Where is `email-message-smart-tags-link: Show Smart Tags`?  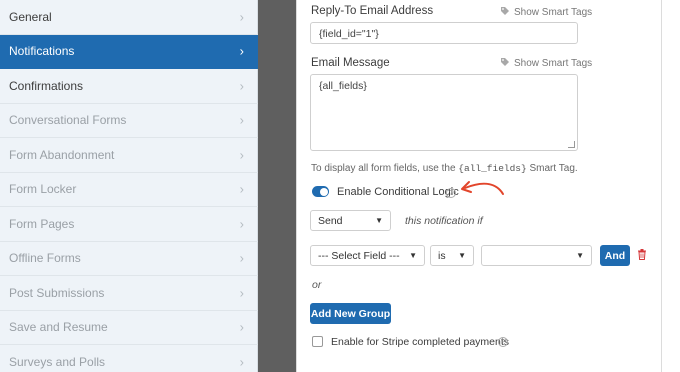
email-message-smart-tags-link: Show Smart Tags is located at coordinates (546, 63).